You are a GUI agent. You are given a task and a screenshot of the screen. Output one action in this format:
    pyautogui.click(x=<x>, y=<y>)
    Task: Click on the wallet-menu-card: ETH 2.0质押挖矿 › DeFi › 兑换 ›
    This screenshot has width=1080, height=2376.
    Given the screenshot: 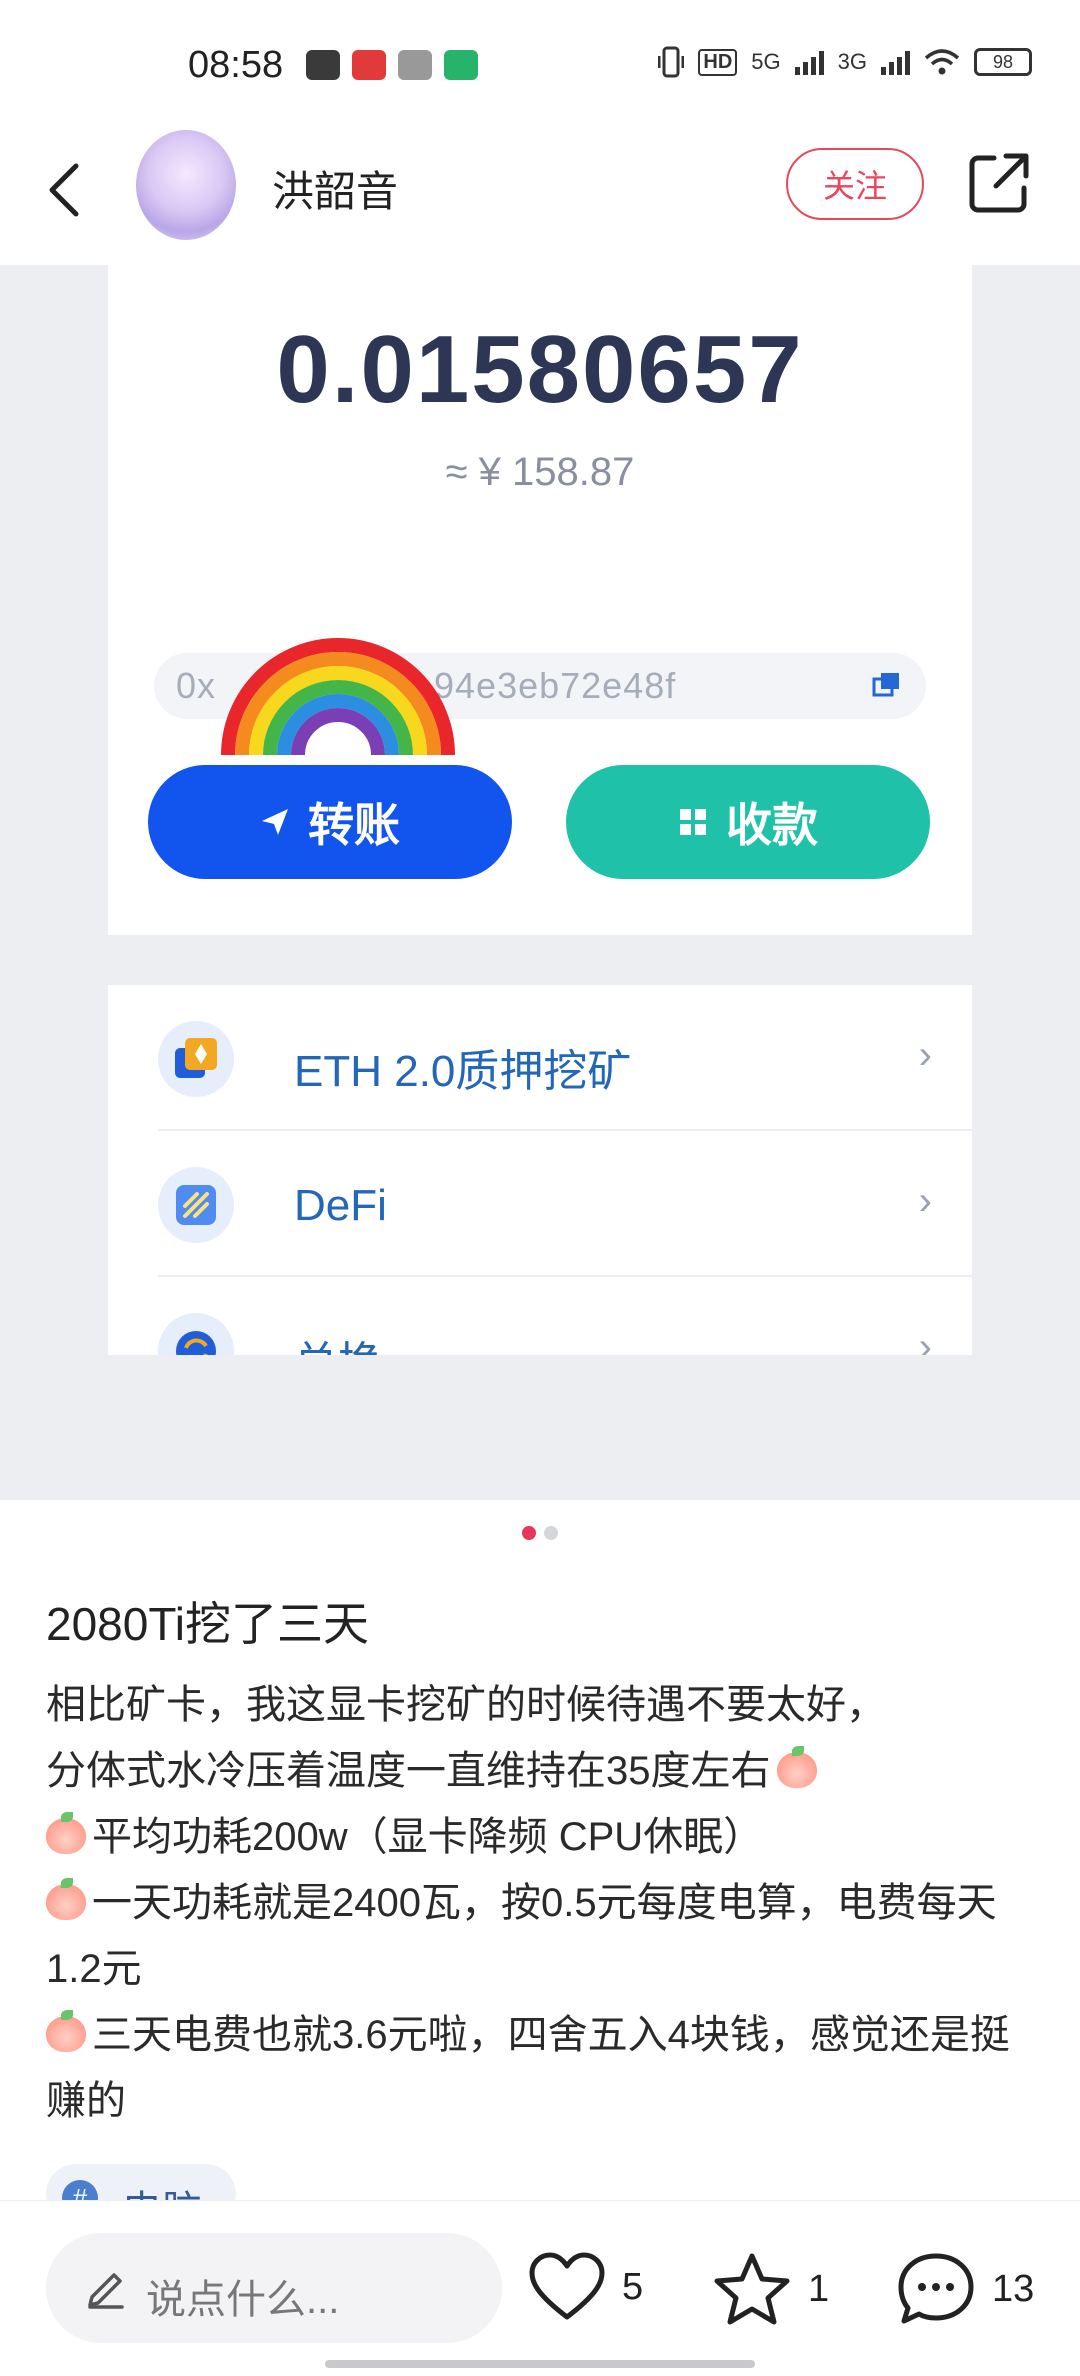 What is the action you would take?
    pyautogui.click(x=540, y=1170)
    